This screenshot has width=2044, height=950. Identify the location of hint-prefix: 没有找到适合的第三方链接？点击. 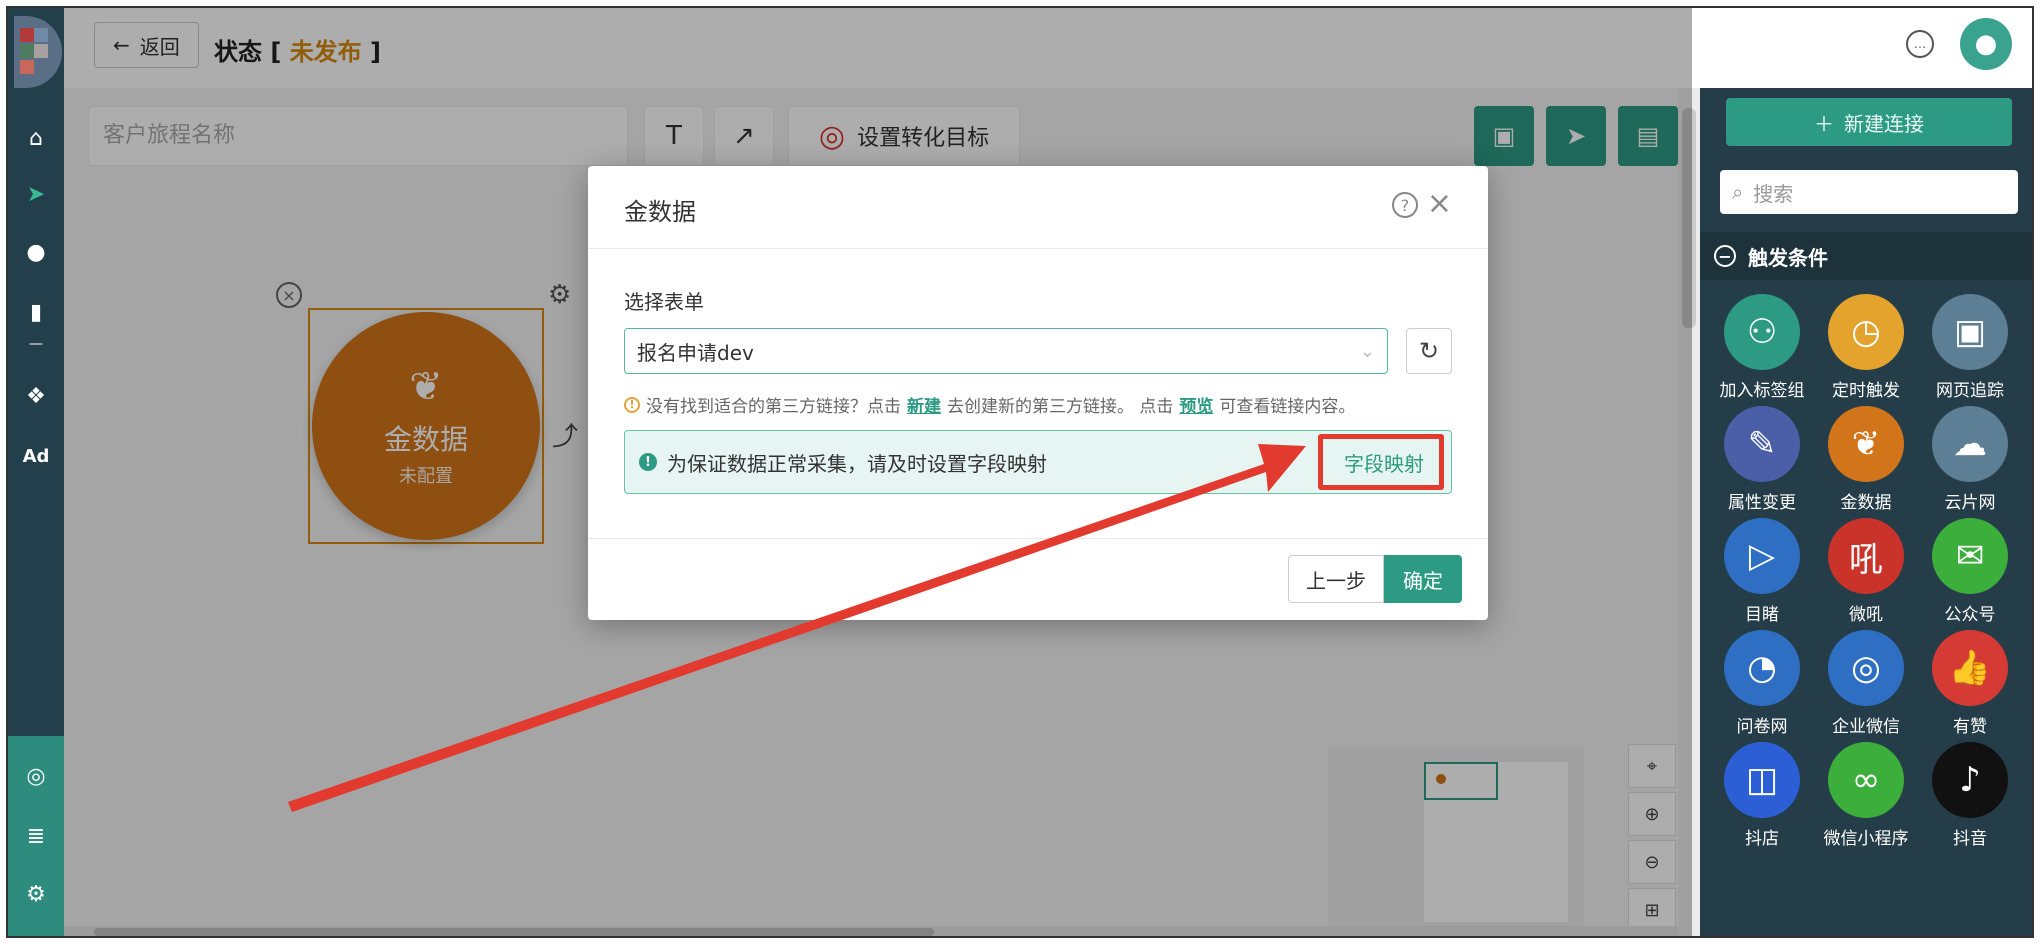
(773, 407).